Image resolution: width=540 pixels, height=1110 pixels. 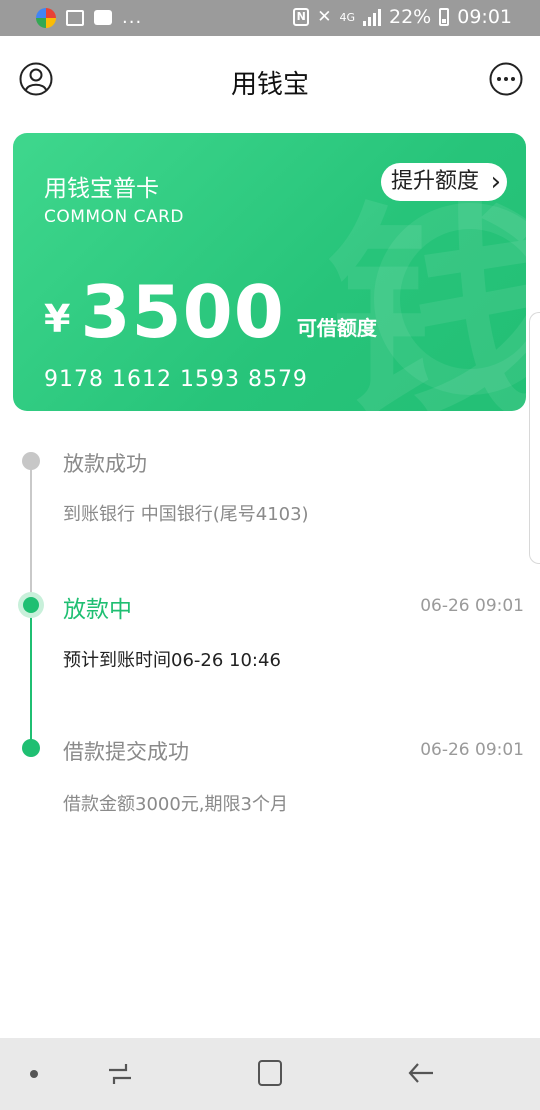 I want to click on raise-limit-label: 提升额度, so click(x=434, y=181).